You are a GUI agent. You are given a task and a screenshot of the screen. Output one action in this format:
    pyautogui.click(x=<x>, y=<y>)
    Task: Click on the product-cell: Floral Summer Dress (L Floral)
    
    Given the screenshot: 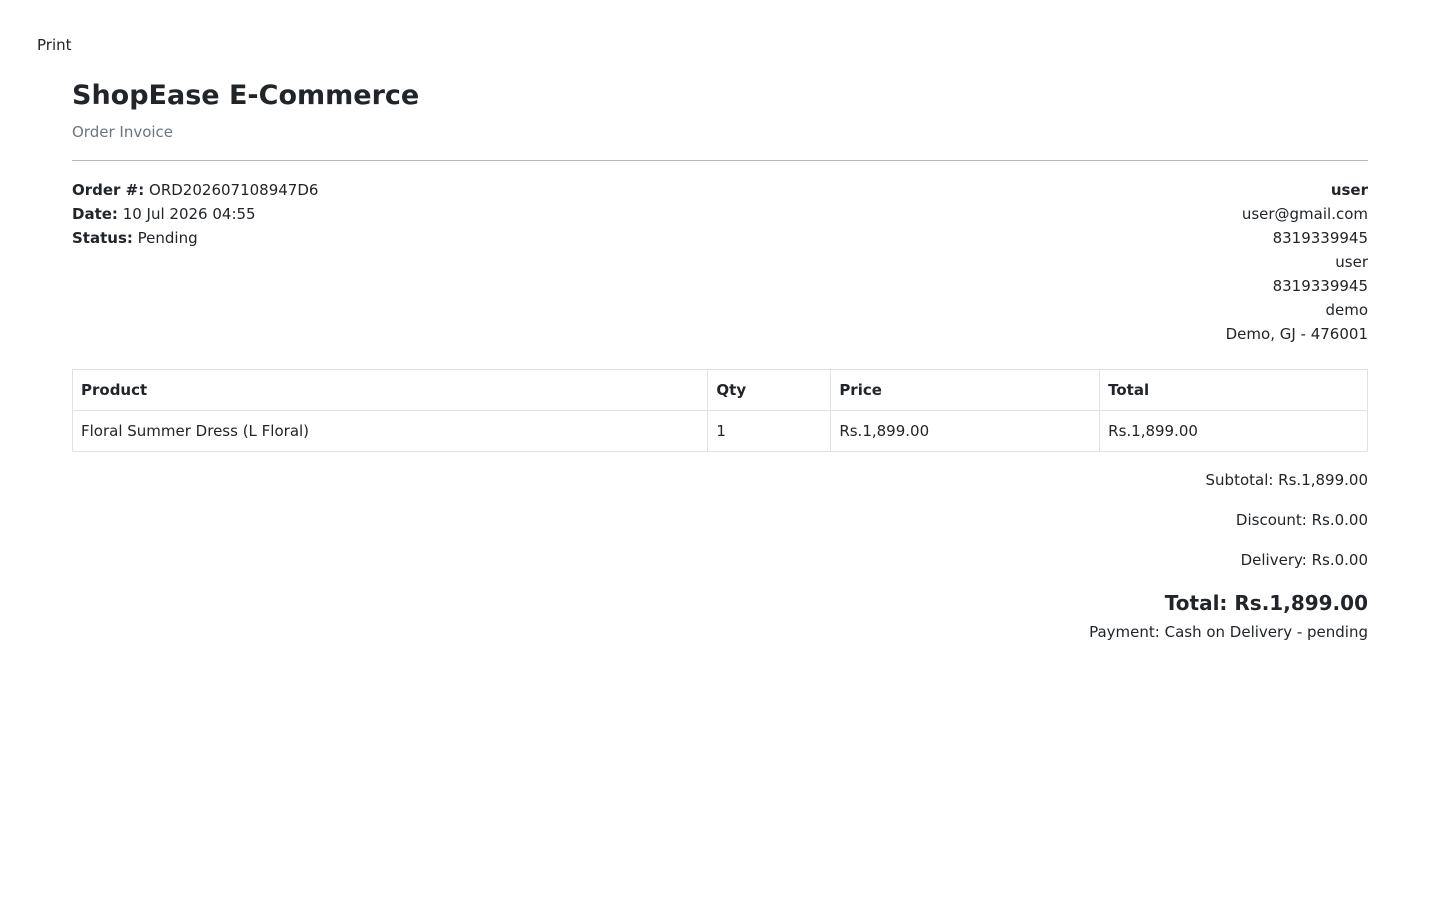 What is the action you would take?
    pyautogui.click(x=390, y=431)
    